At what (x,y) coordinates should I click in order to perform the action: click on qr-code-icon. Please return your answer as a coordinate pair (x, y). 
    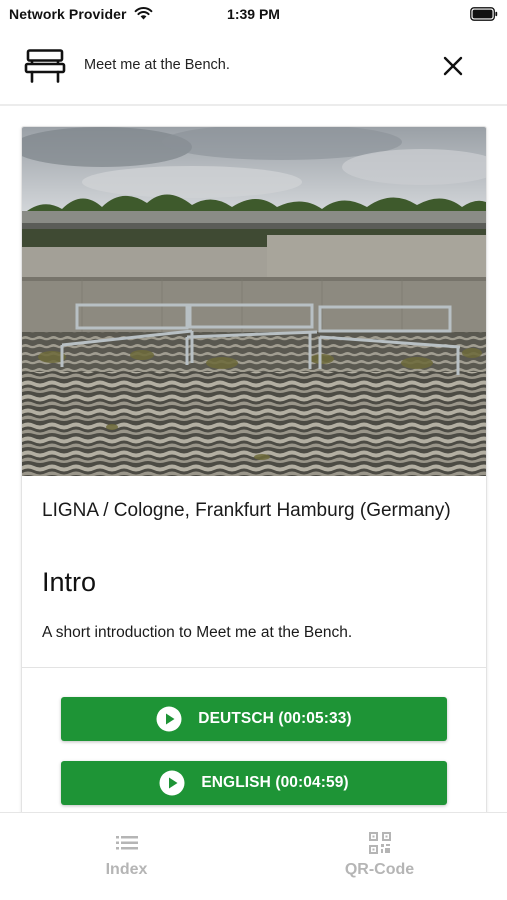
    Looking at the image, I should click on (379, 843).